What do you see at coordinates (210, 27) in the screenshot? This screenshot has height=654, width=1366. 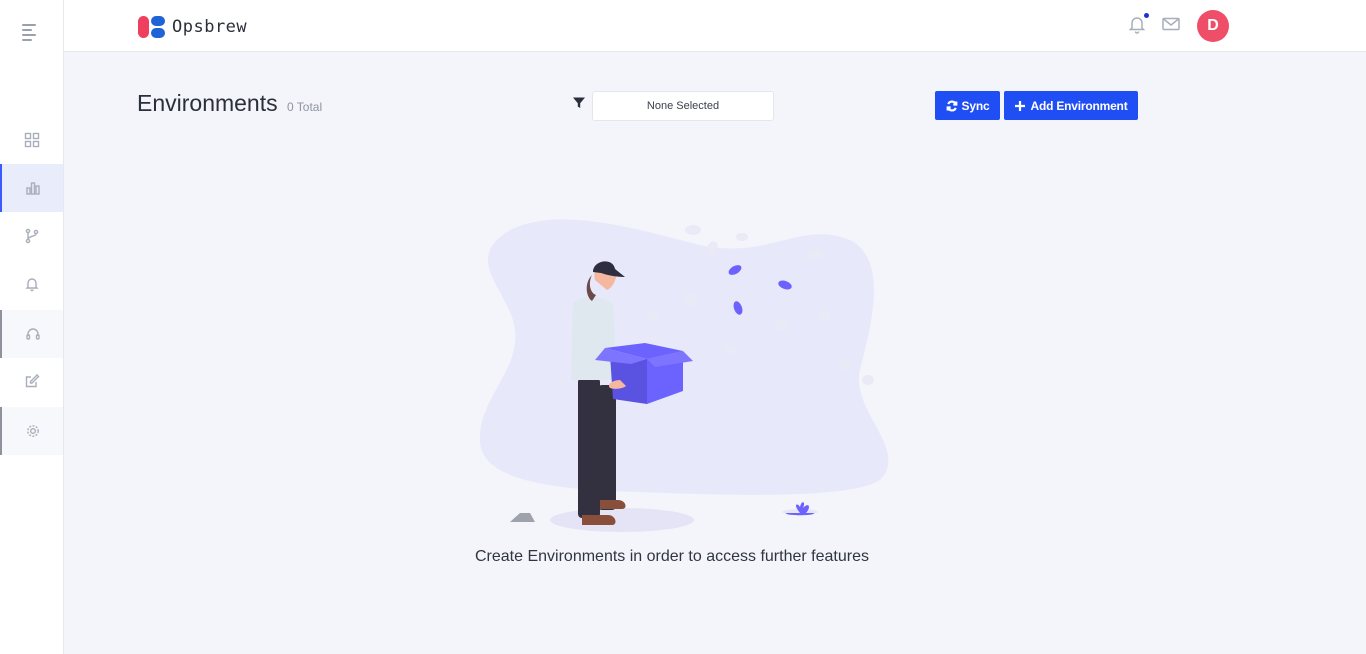 I see `app-name: Opsbrew` at bounding box center [210, 27].